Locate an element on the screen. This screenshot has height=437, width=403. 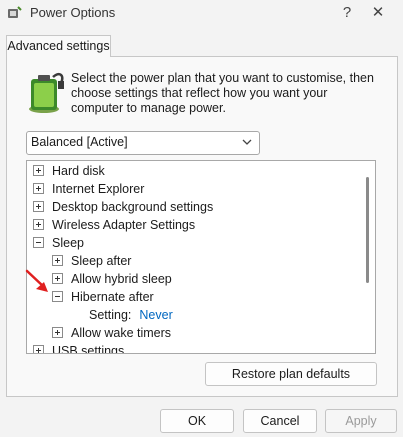
tree-item-desktop-background: Desktop background settings is located at coordinates (123, 207).